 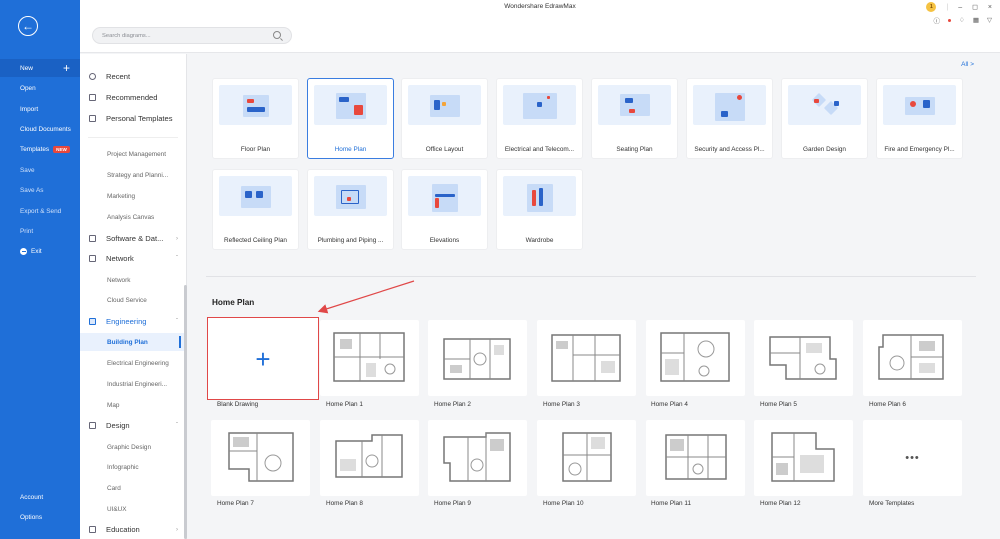 What do you see at coordinates (729, 105) in the screenshot?
I see `security-thumbnail` at bounding box center [729, 105].